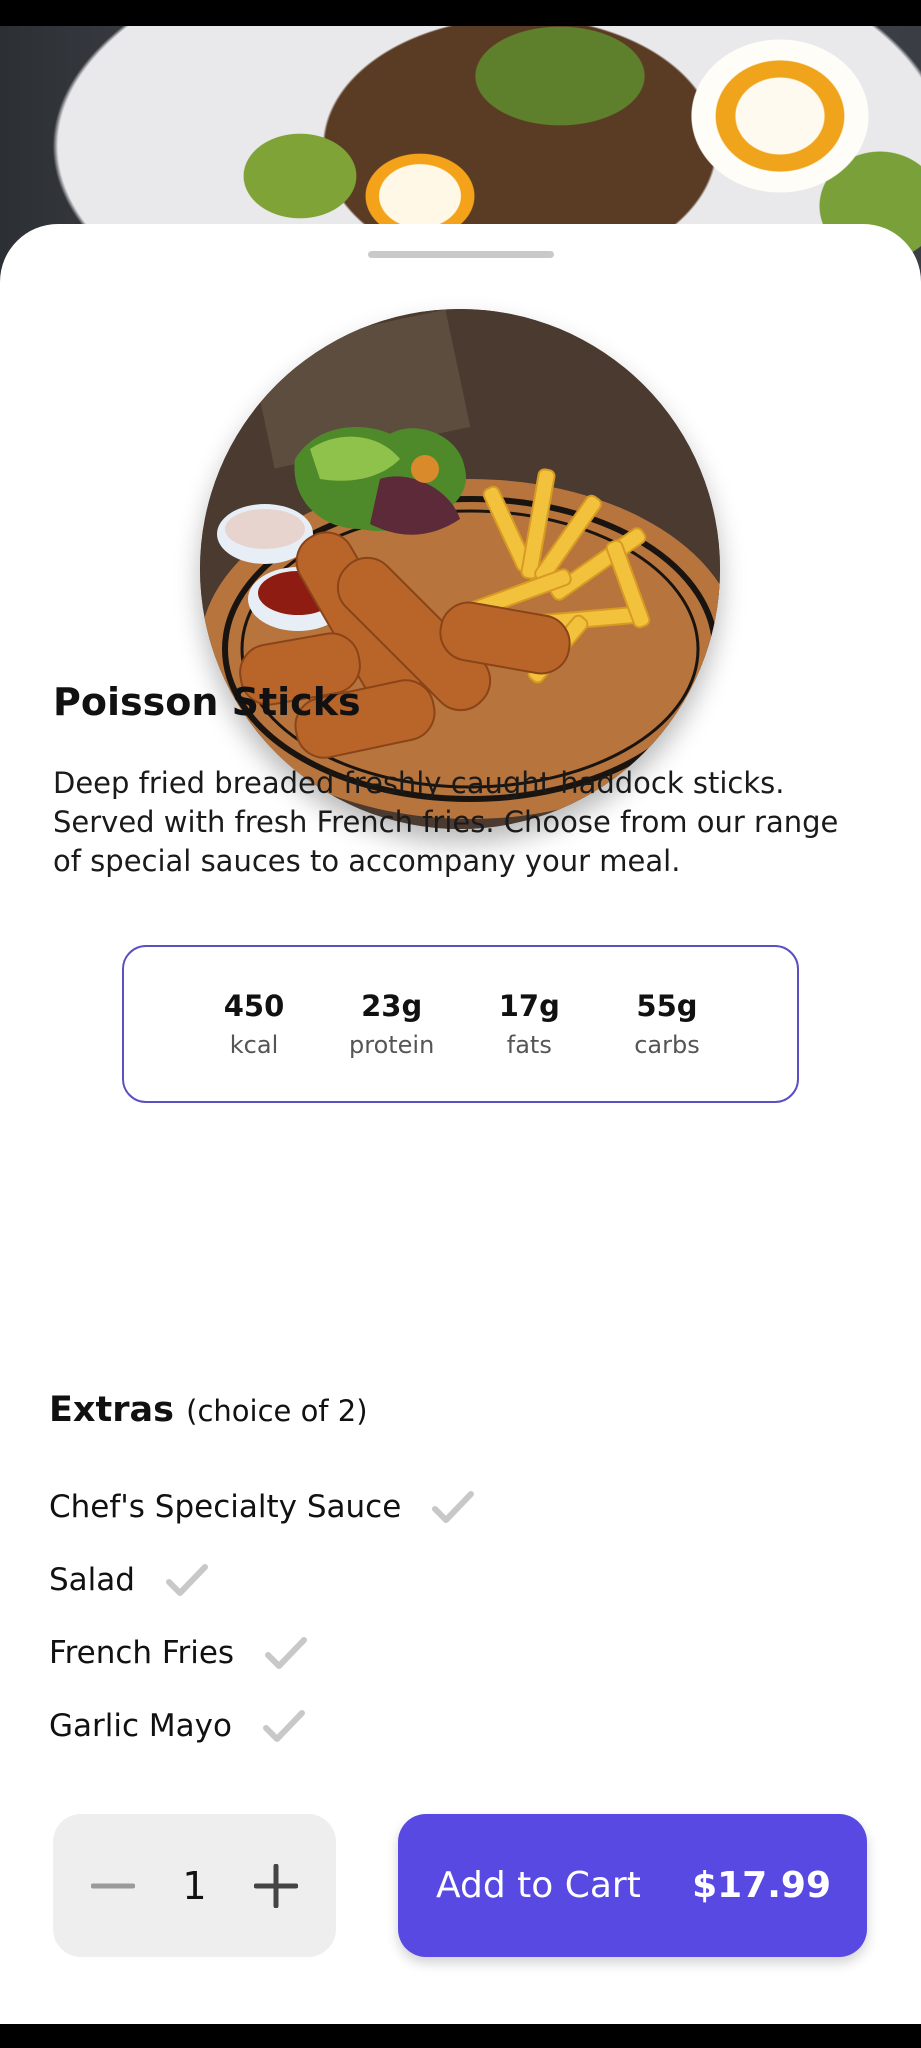  What do you see at coordinates (460, 13) in the screenshot?
I see `status-bar` at bounding box center [460, 13].